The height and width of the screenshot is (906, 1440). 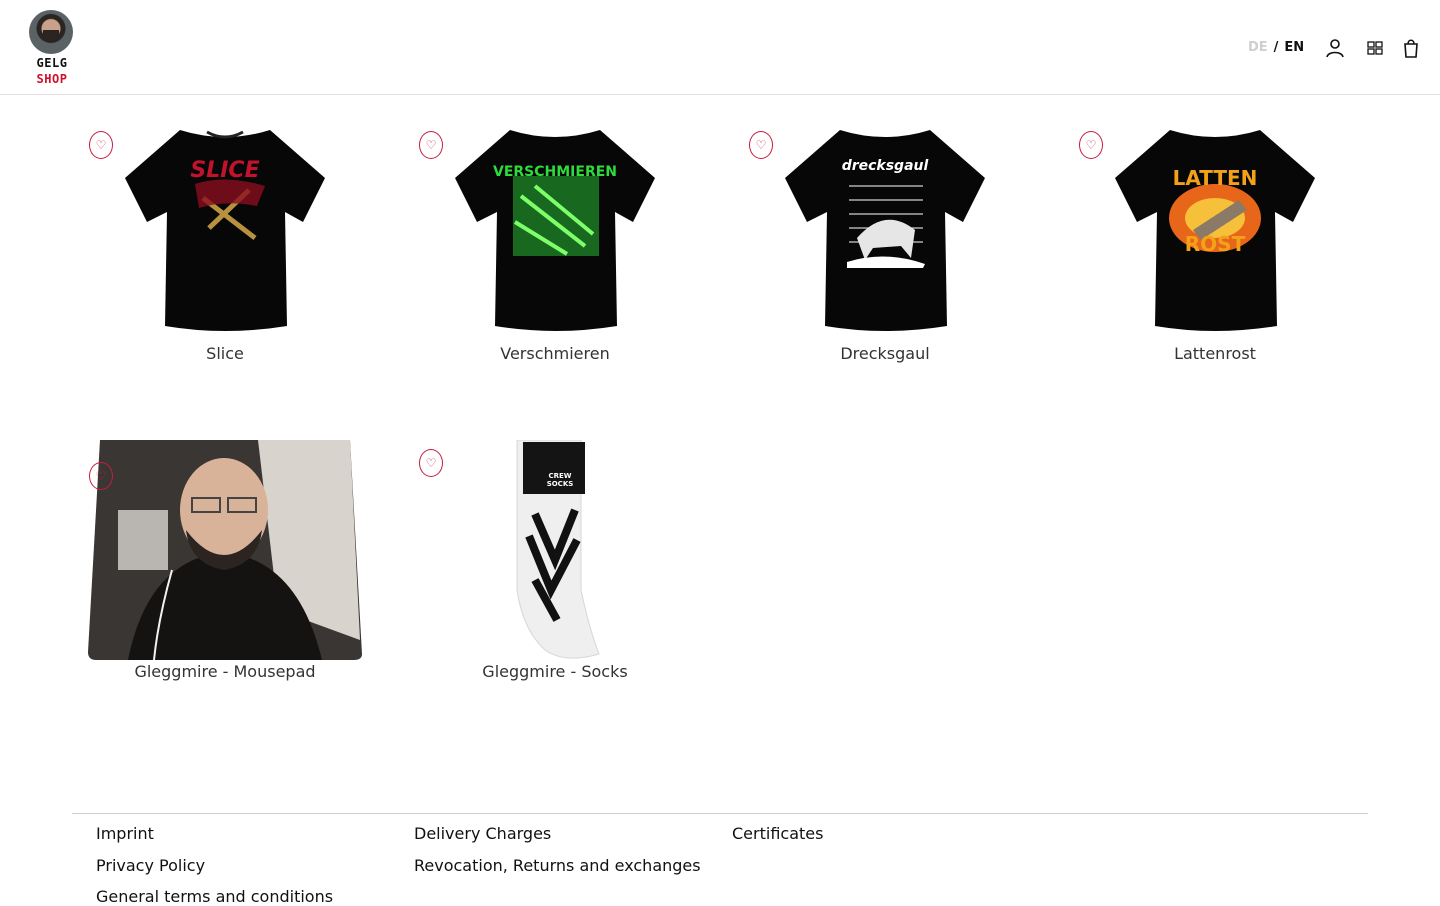 What do you see at coordinates (885, 353) in the screenshot?
I see `product-name: Drecksgaul` at bounding box center [885, 353].